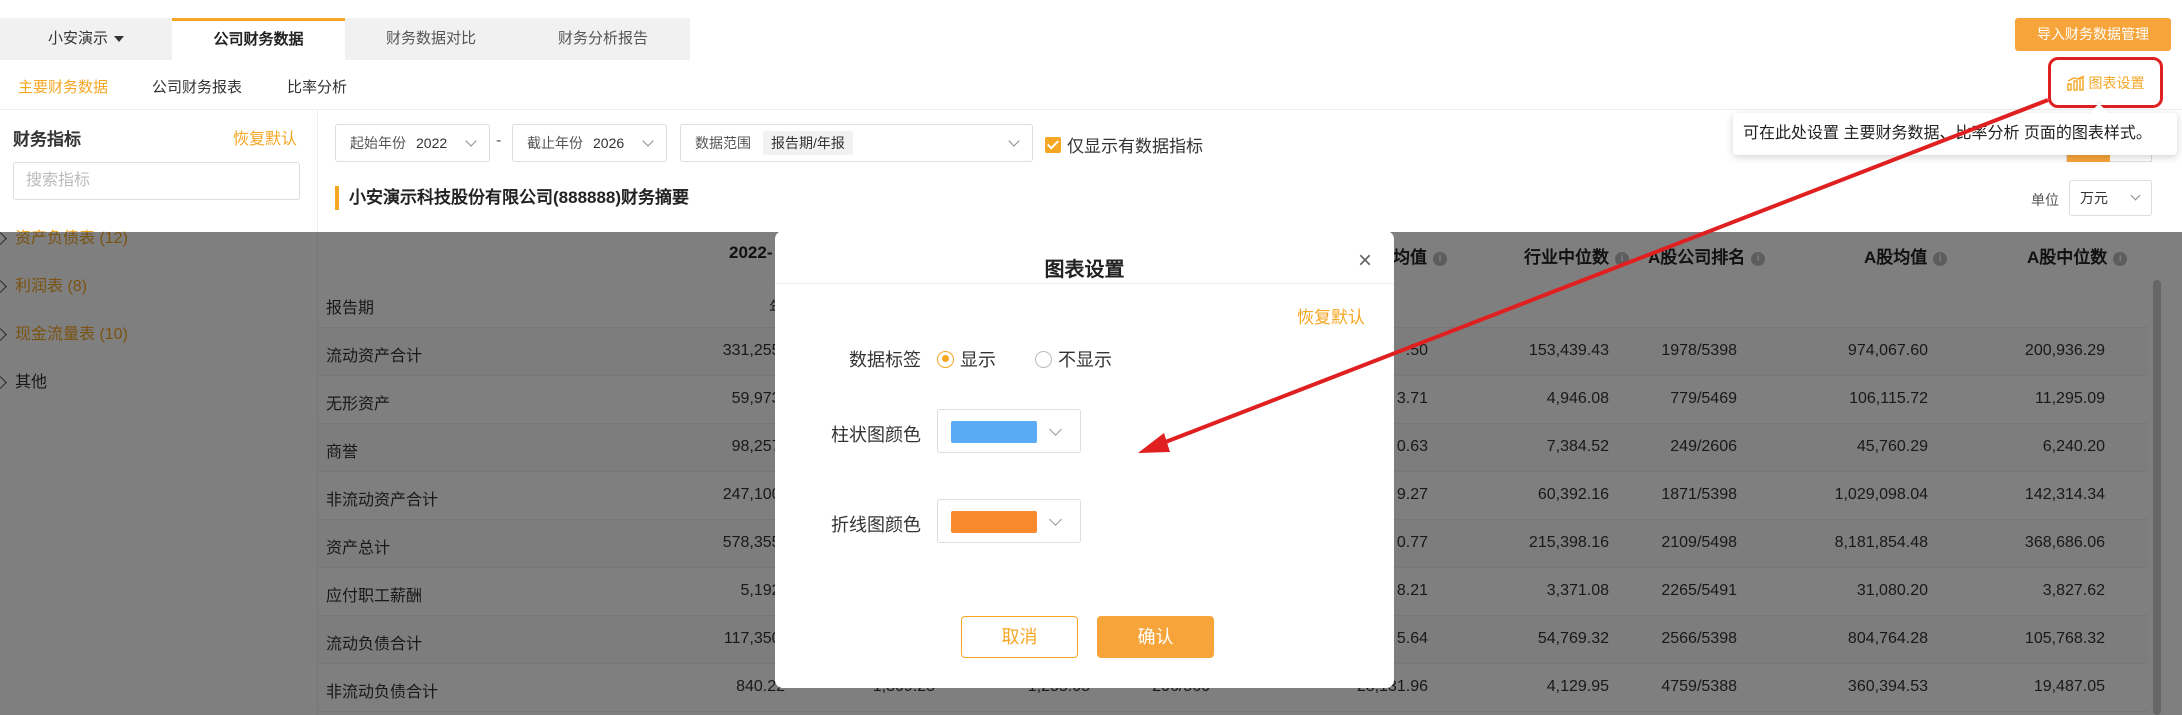 Image resolution: width=2182 pixels, height=715 pixels. Describe the element at coordinates (47, 139) in the screenshot. I see `indicator-panel-title: 财务指标` at that location.